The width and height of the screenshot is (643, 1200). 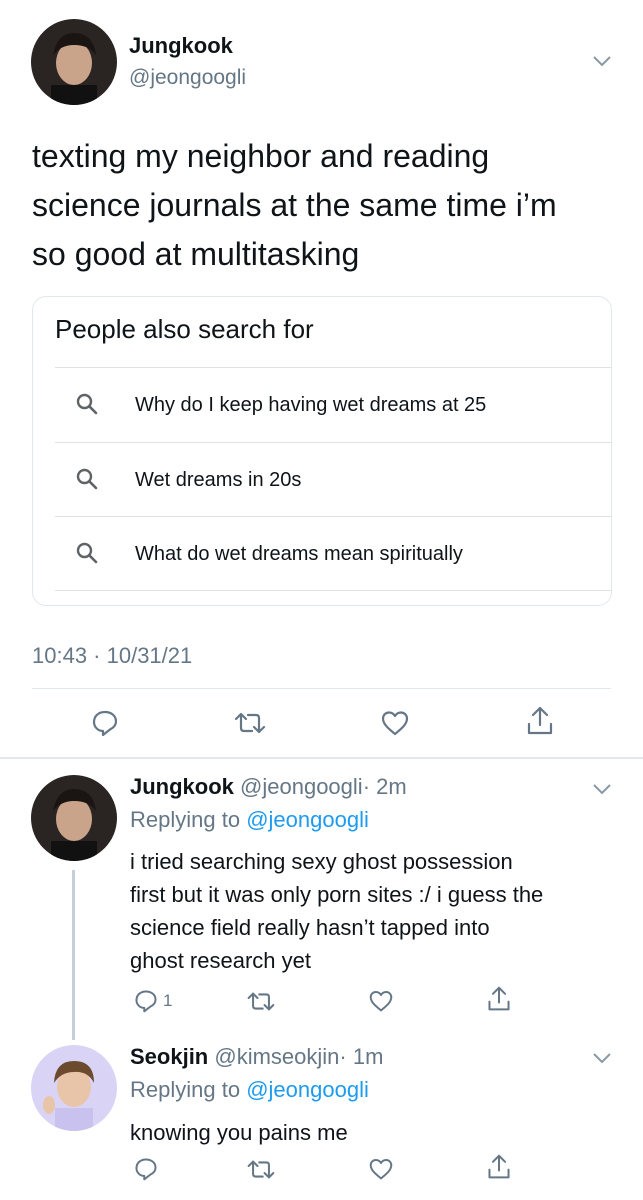 What do you see at coordinates (181, 46) in the screenshot?
I see `main-tweet-display-name: Jungkook` at bounding box center [181, 46].